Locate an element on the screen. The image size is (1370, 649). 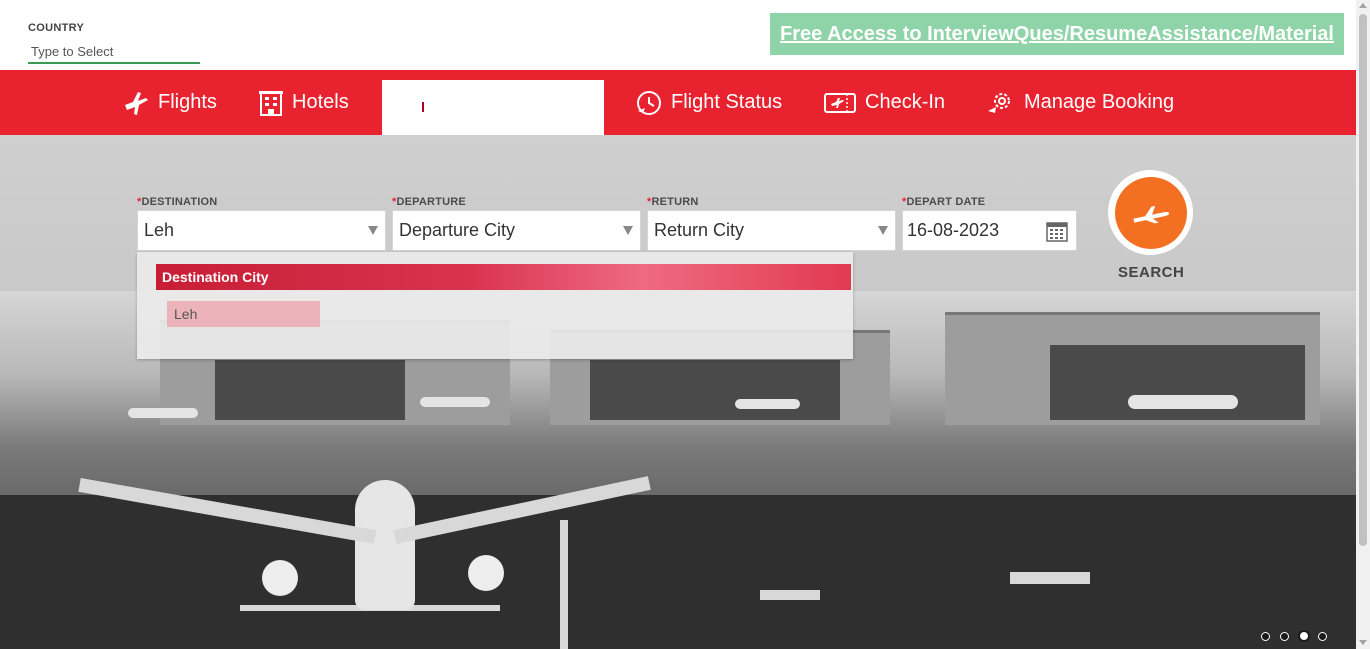
return-value: Return City is located at coordinates (699, 230).